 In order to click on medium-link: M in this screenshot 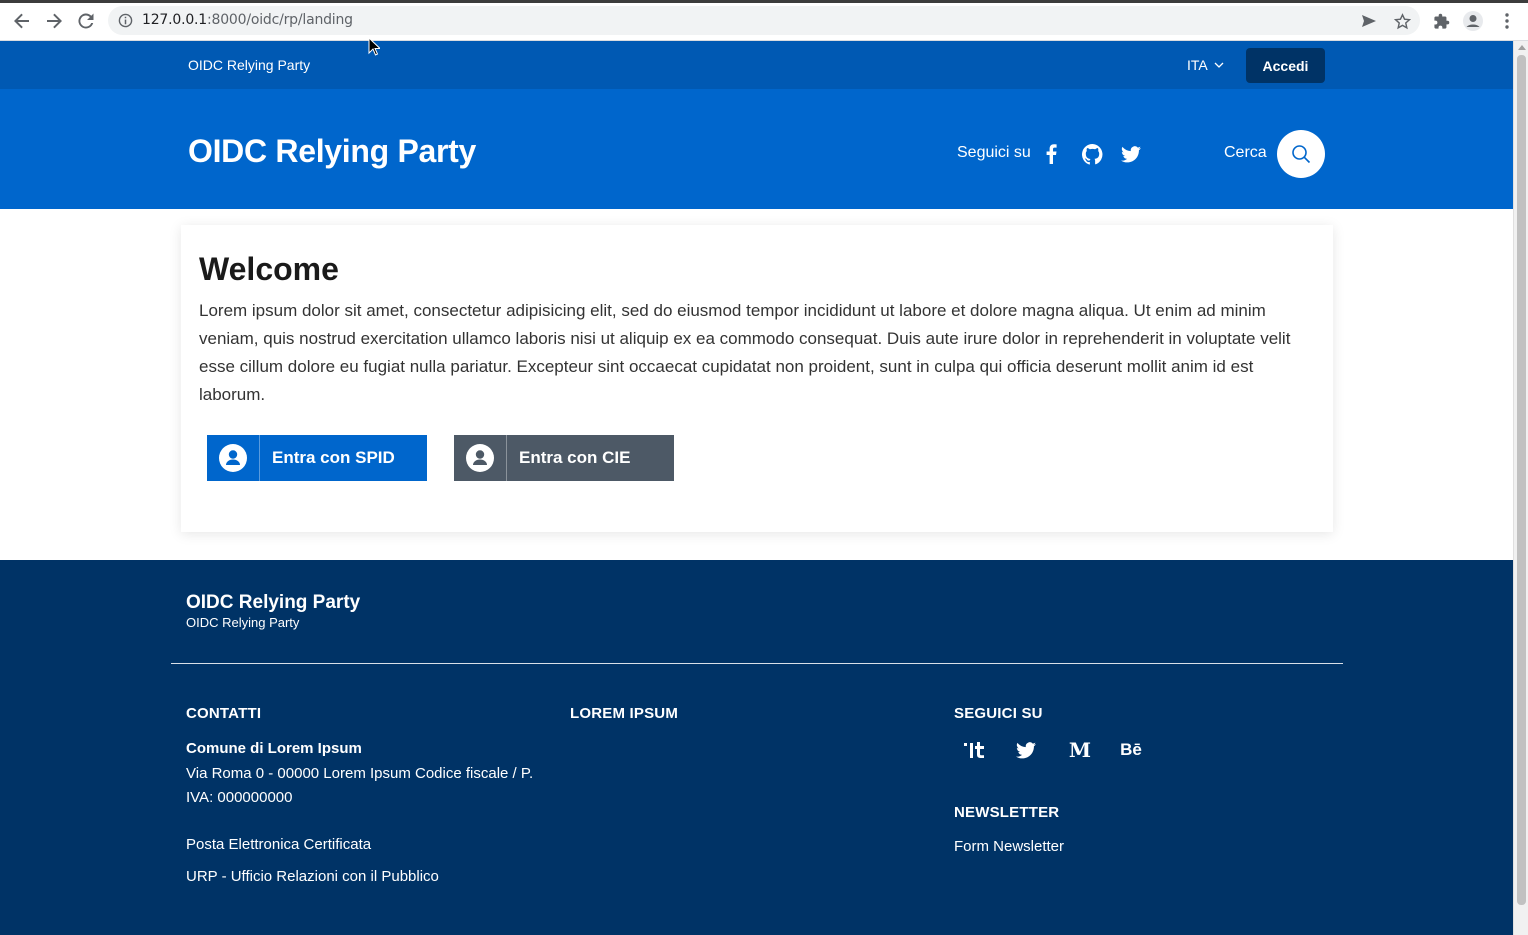, I will do `click(1080, 750)`.